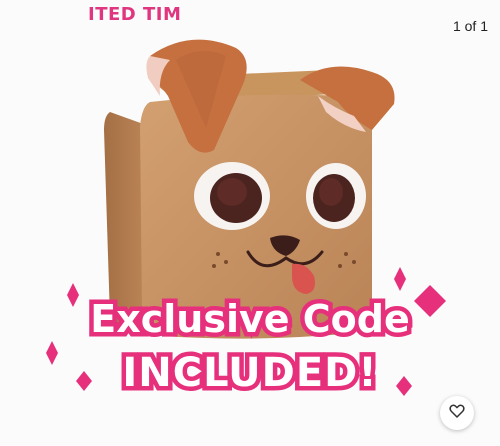 This screenshot has height=446, width=500. What do you see at coordinates (336, 196) in the screenshot?
I see `plush-eye-right` at bounding box center [336, 196].